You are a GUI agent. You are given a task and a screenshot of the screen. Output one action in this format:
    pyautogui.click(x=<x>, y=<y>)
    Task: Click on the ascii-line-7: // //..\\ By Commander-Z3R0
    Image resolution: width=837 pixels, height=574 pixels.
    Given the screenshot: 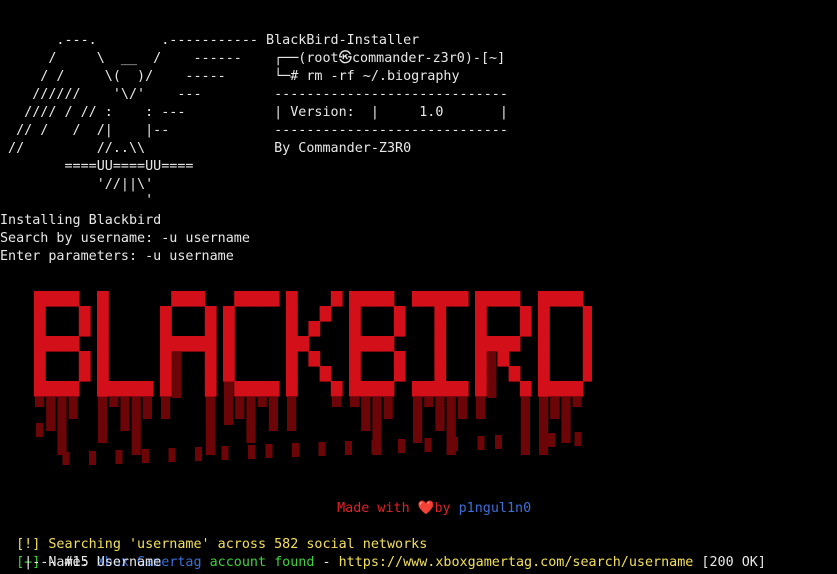 What is the action you would take?
    pyautogui.click(x=206, y=148)
    